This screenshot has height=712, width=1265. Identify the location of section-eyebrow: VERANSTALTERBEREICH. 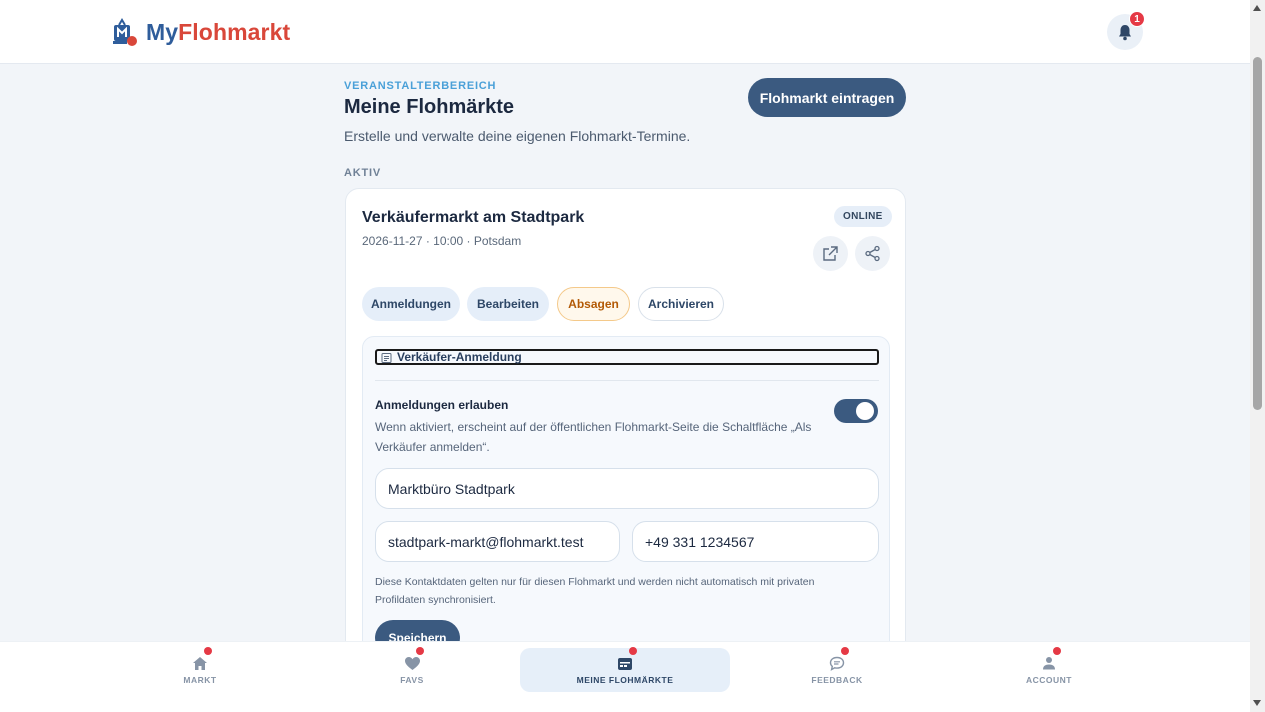
(420, 86).